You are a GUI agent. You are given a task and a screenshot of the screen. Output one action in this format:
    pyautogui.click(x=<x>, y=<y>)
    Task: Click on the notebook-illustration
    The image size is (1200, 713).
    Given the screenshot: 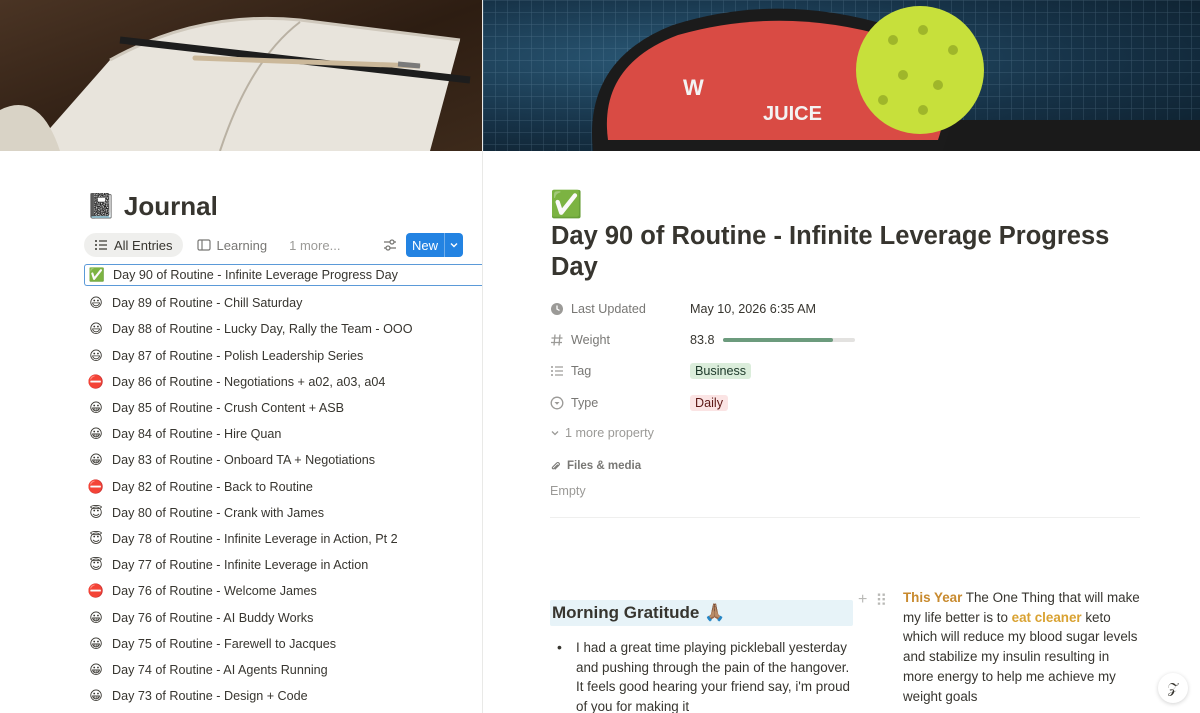 What is the action you would take?
    pyautogui.click(x=235, y=83)
    